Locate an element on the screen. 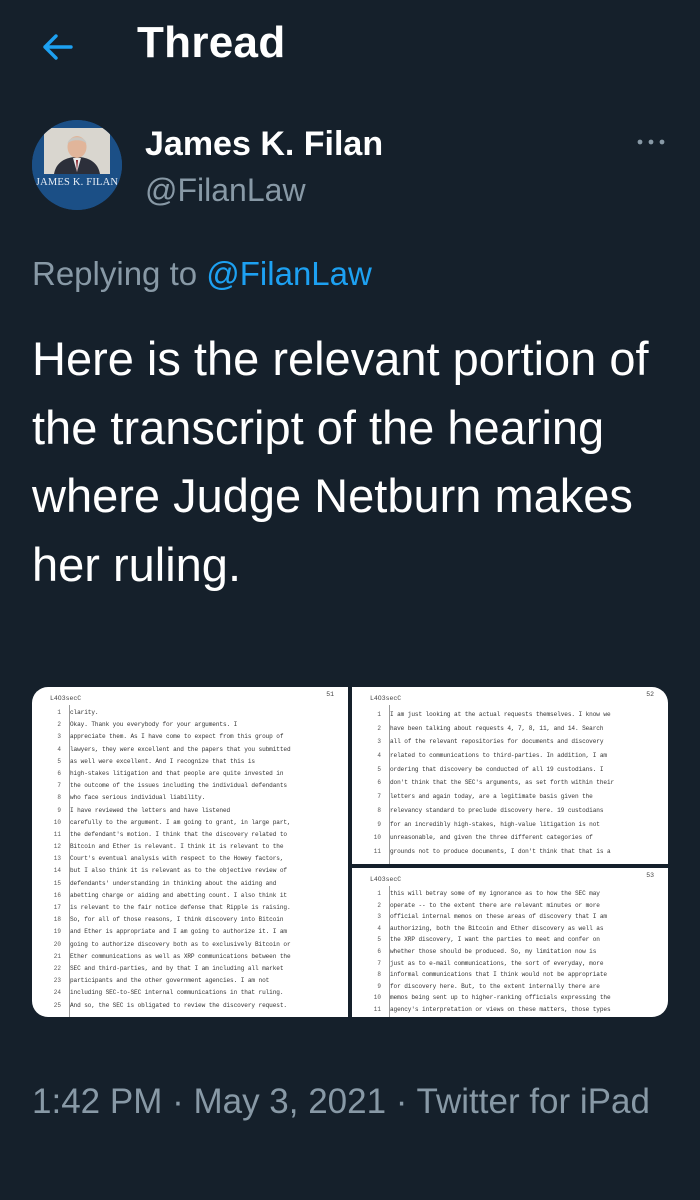 The width and height of the screenshot is (700, 1200). page-number: 52 is located at coordinates (650, 694).